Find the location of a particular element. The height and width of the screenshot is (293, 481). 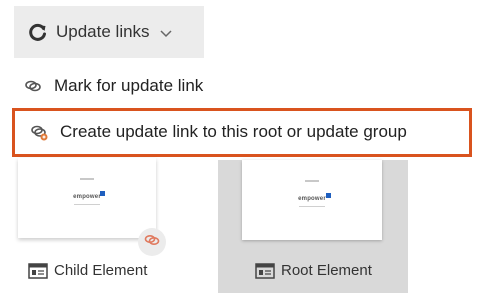

root-element-label: Root Element is located at coordinates (326, 270).